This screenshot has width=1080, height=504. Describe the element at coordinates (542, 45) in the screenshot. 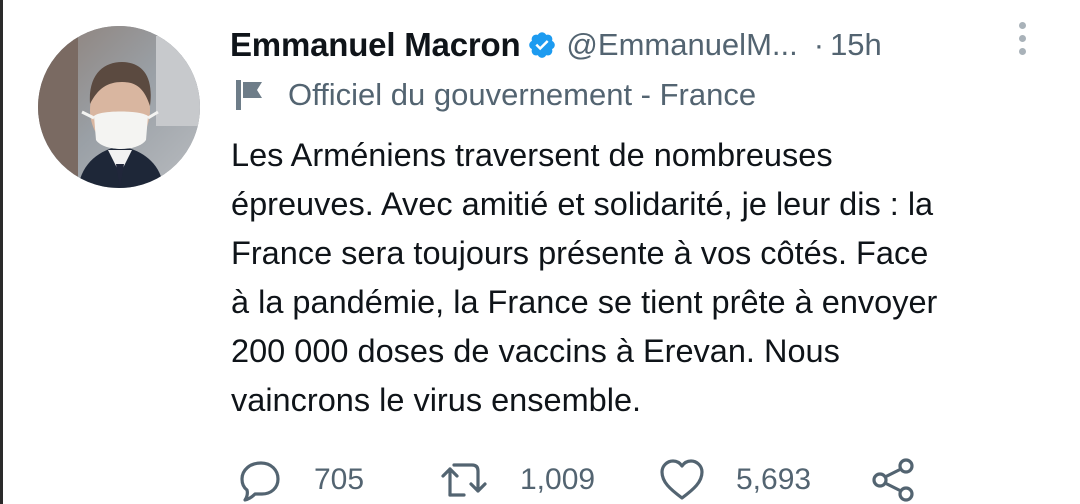

I see `verified-badge-icon` at that location.